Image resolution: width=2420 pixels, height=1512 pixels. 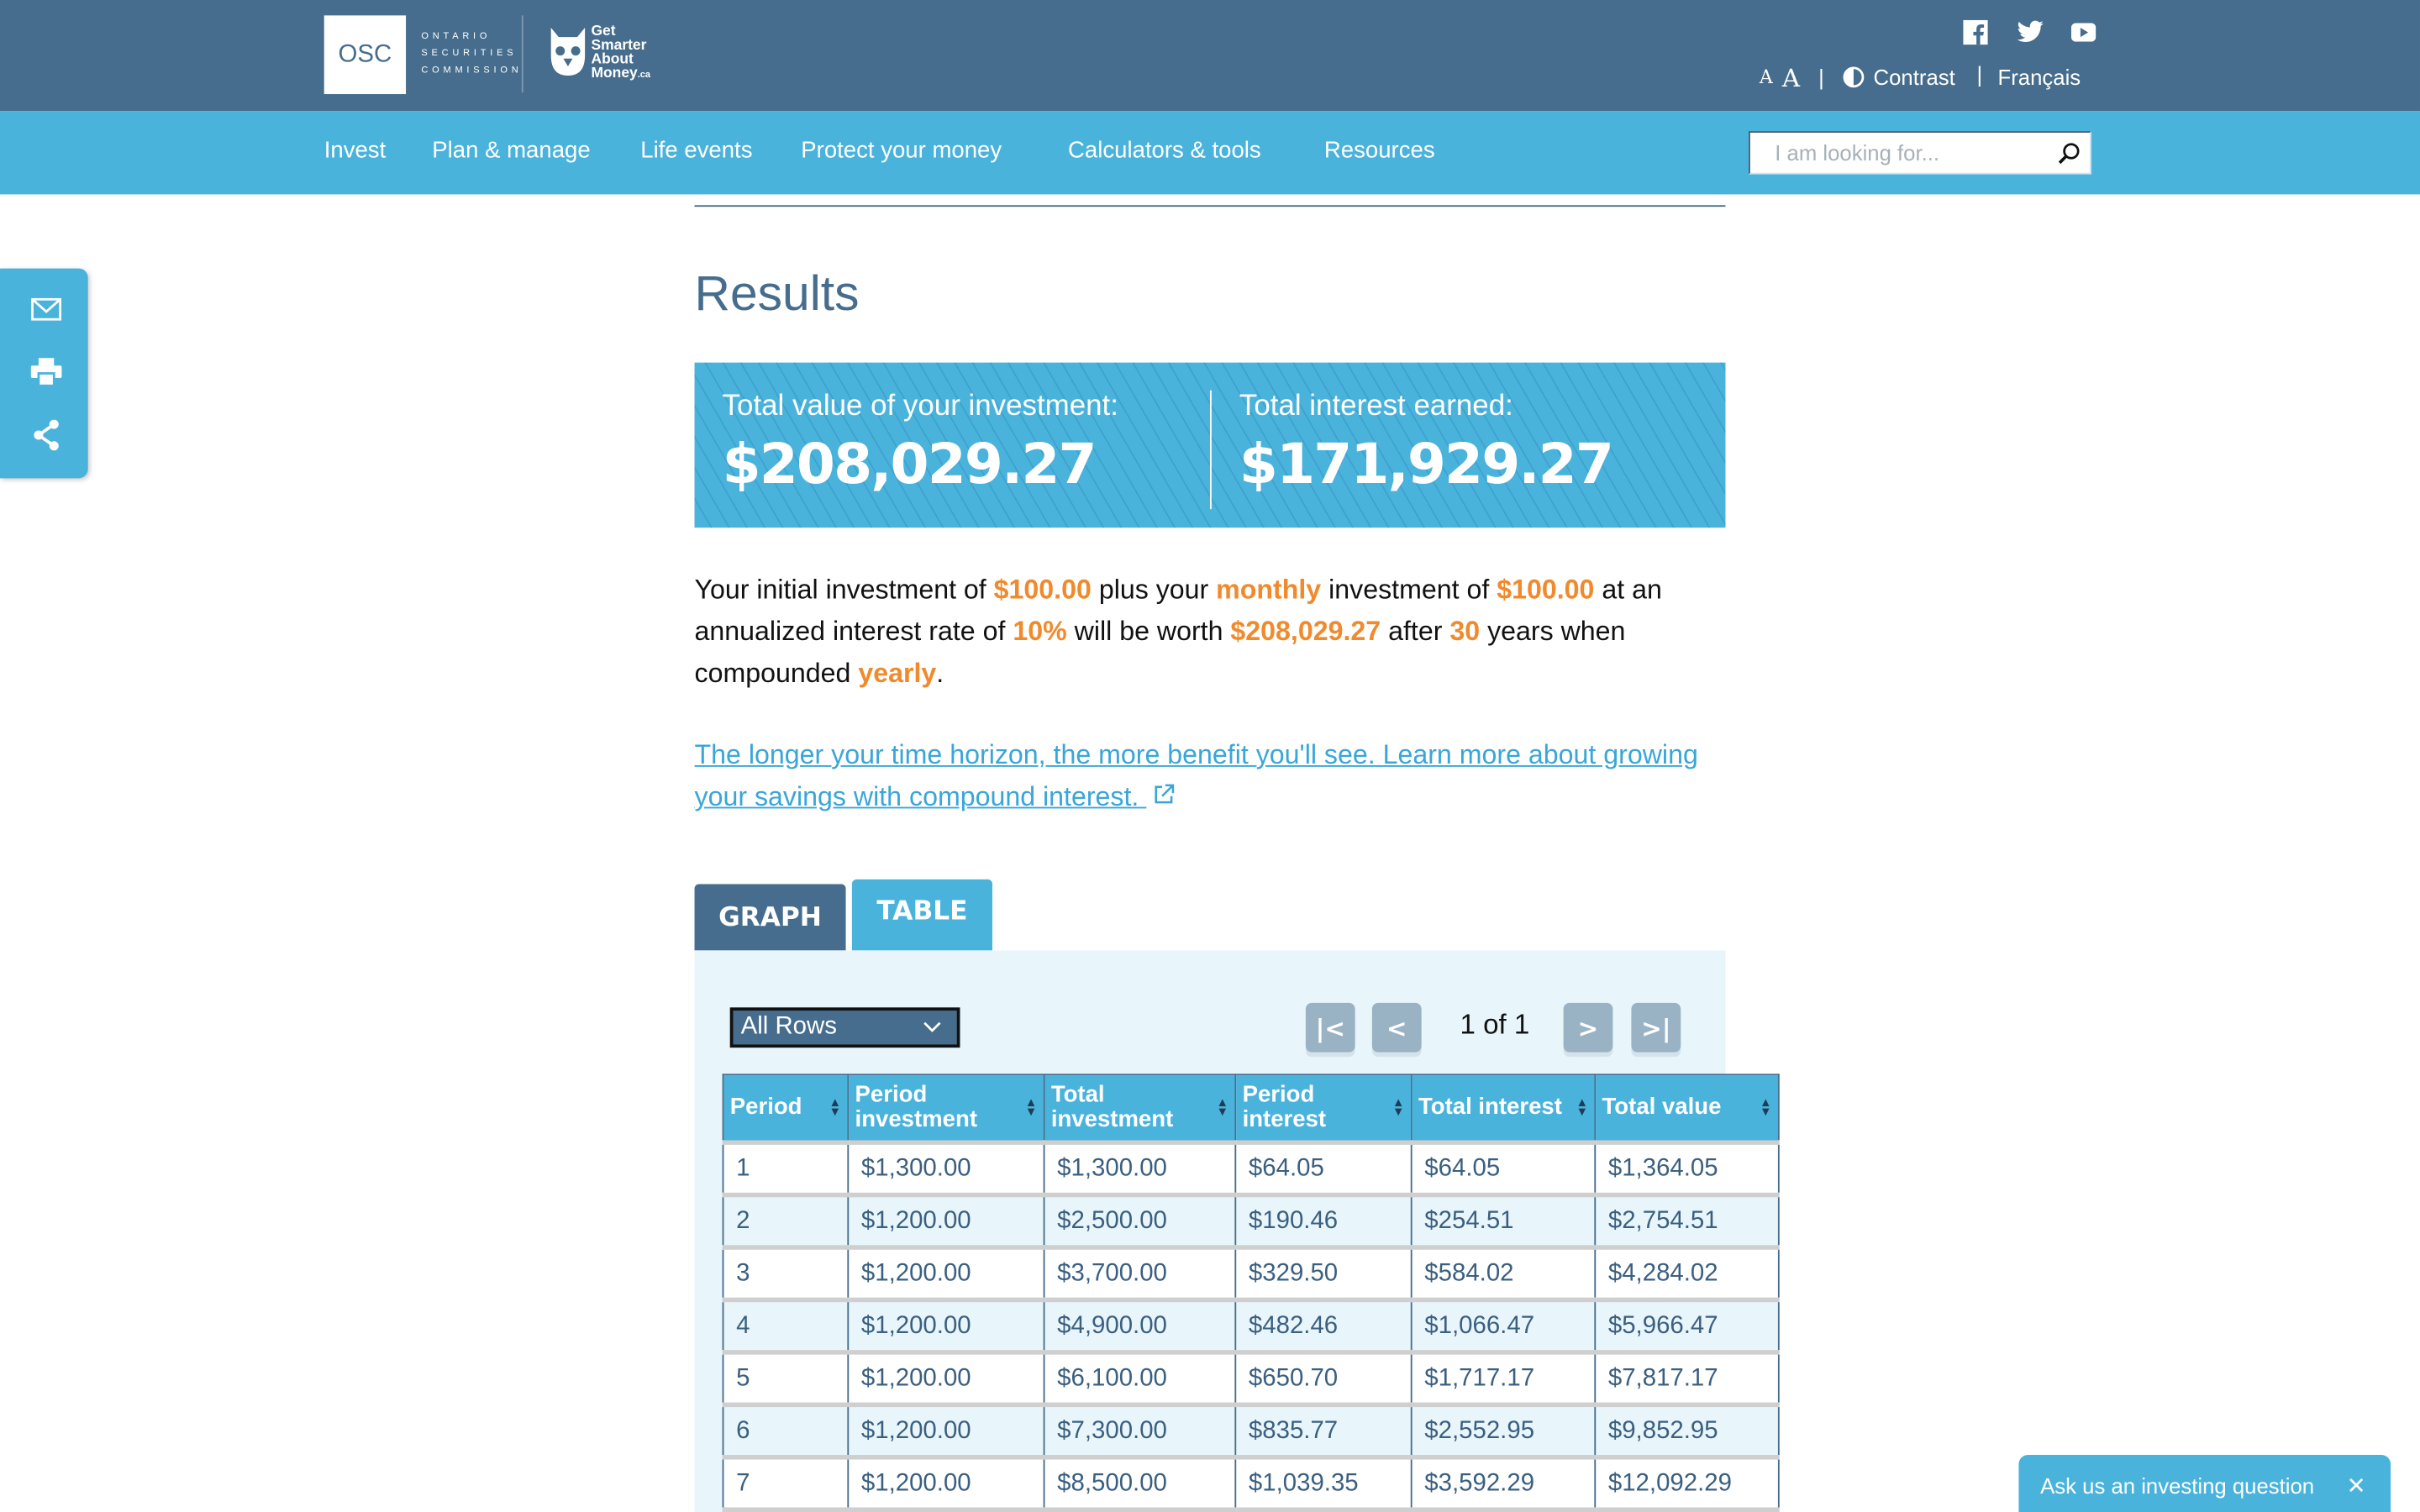 I want to click on nav-calculators-tools: Calculators & tools, so click(x=1164, y=150).